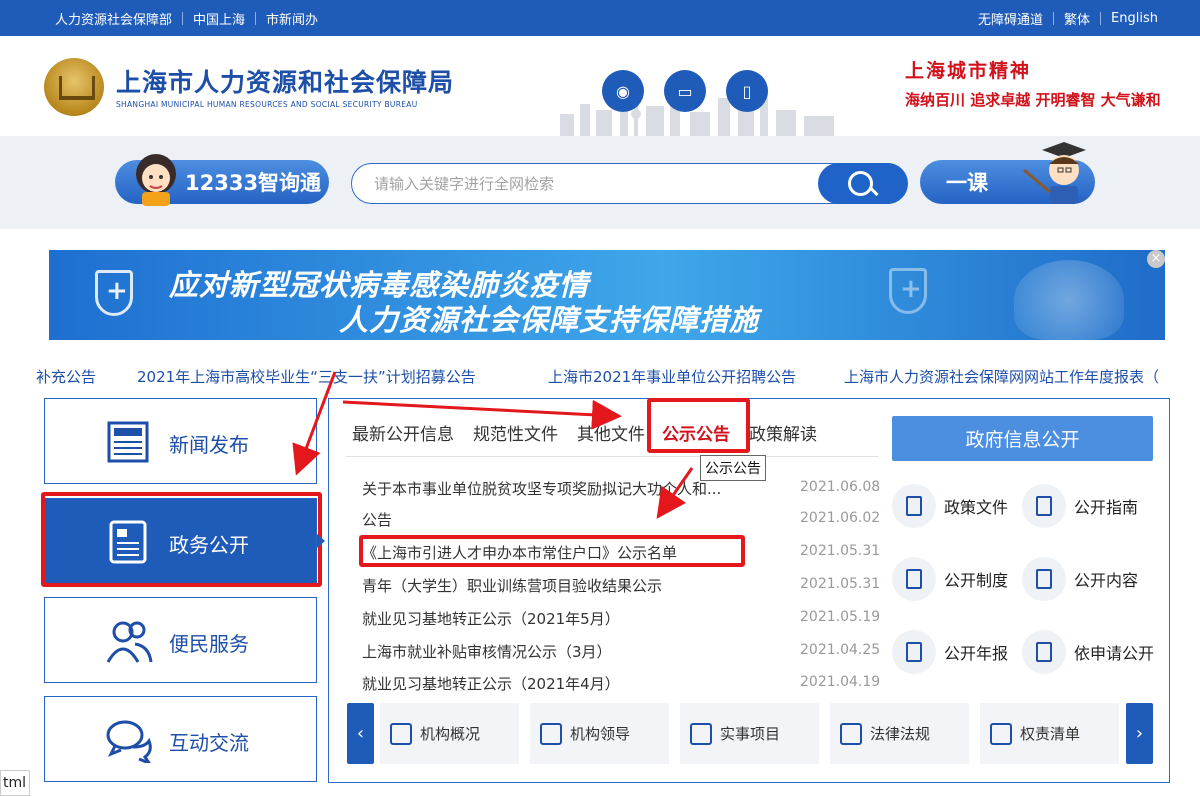 The image size is (1200, 796). Describe the element at coordinates (401, 733) in the screenshot. I see `org-icon` at that location.